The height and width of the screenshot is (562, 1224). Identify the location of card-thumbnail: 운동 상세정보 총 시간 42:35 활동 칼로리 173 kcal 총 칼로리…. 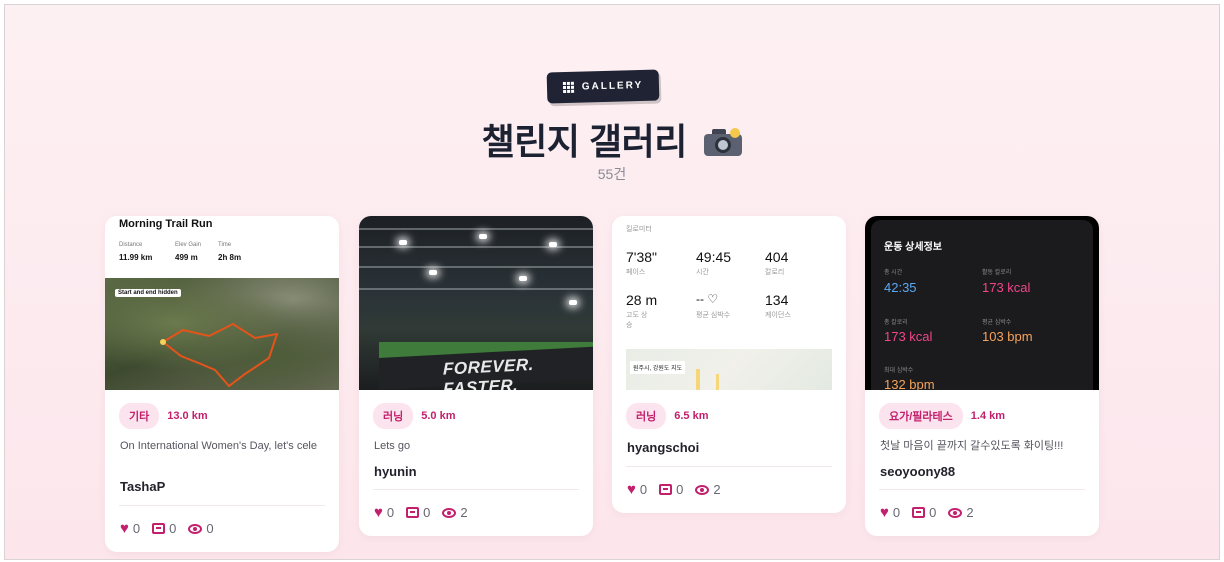
(982, 303).